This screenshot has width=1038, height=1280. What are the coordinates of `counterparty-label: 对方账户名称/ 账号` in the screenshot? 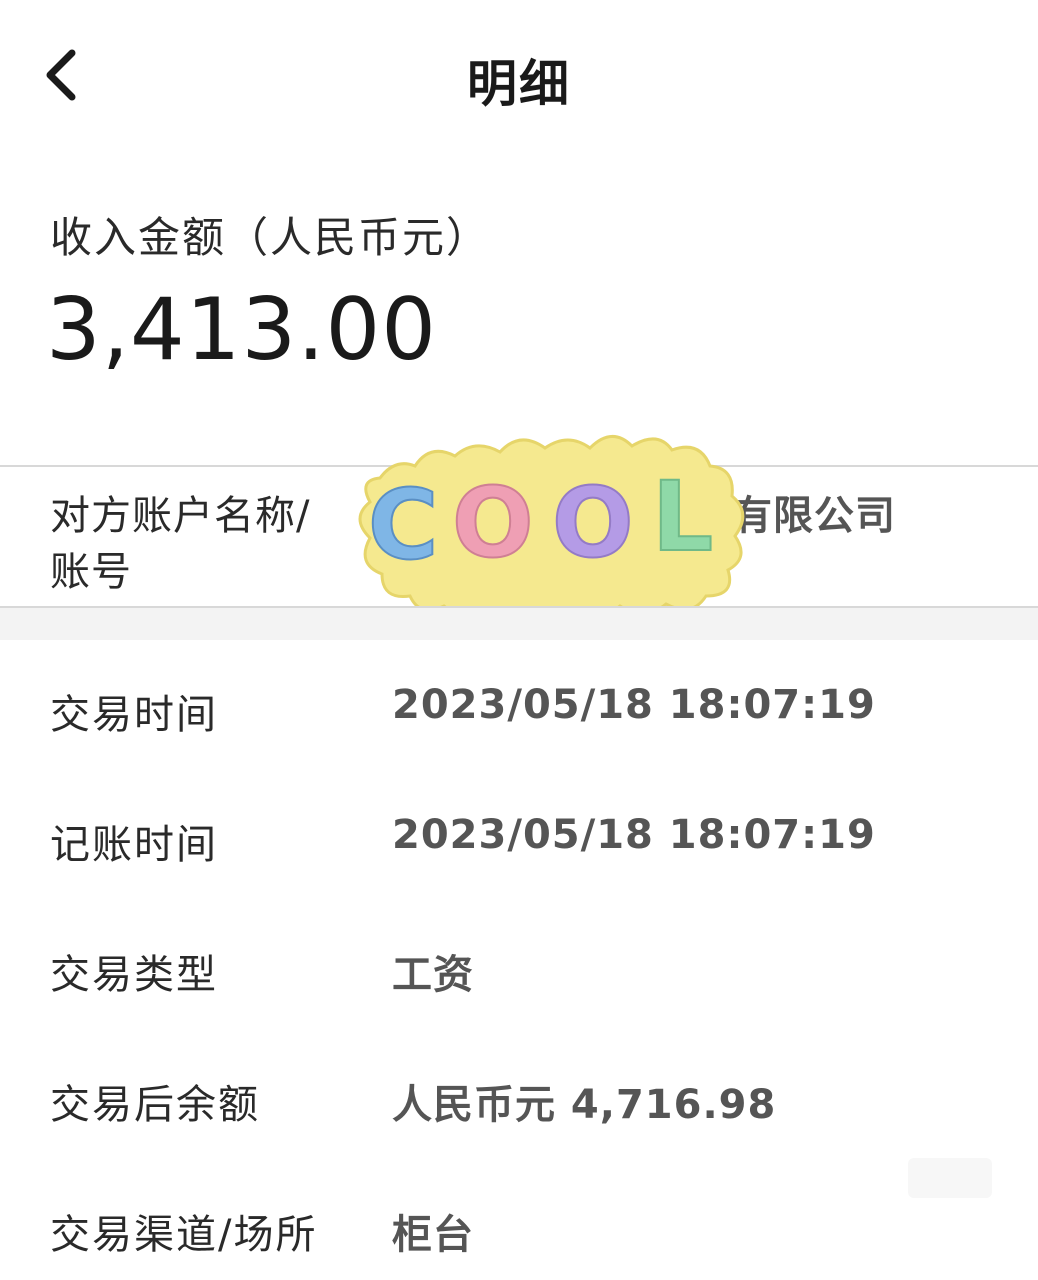 It's located at (200, 544).